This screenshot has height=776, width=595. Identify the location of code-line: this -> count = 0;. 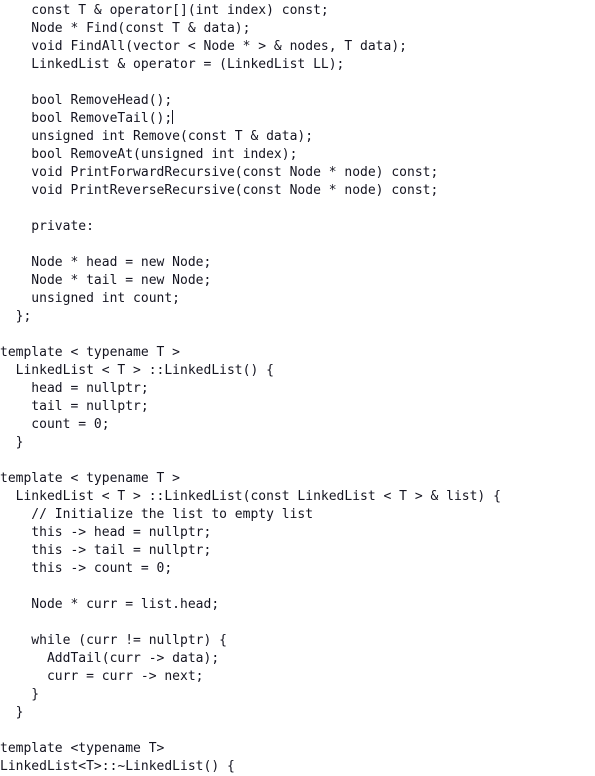
(297, 569).